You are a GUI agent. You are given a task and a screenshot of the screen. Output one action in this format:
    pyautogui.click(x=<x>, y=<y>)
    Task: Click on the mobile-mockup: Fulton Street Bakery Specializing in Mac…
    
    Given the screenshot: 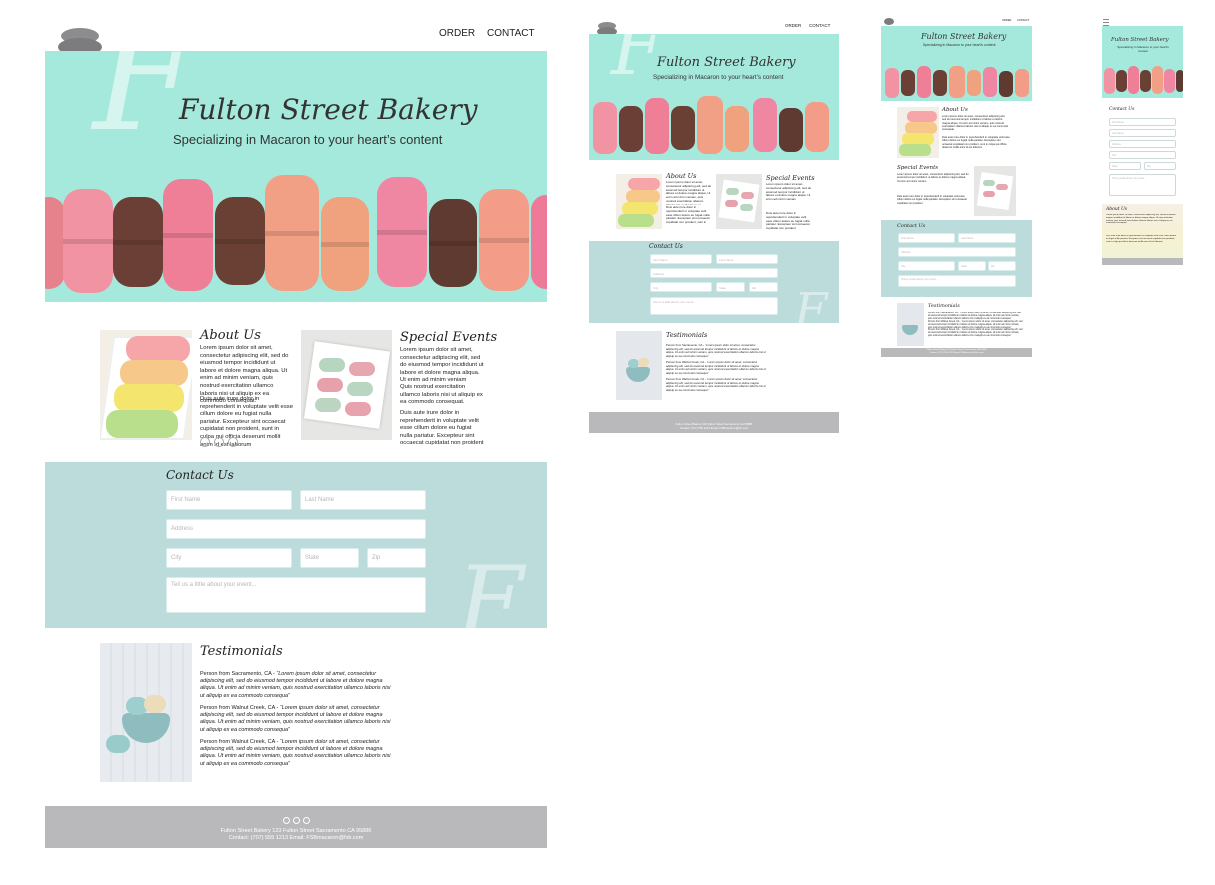 What is the action you would take?
    pyautogui.click(x=1143, y=135)
    